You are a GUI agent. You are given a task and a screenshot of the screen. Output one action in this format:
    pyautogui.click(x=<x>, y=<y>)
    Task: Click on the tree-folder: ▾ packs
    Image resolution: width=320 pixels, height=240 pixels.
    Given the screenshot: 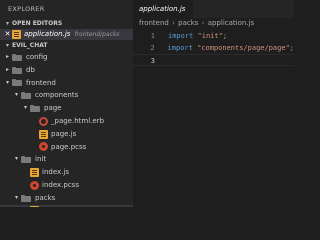 What is the action you would take?
    pyautogui.click(x=66, y=198)
    